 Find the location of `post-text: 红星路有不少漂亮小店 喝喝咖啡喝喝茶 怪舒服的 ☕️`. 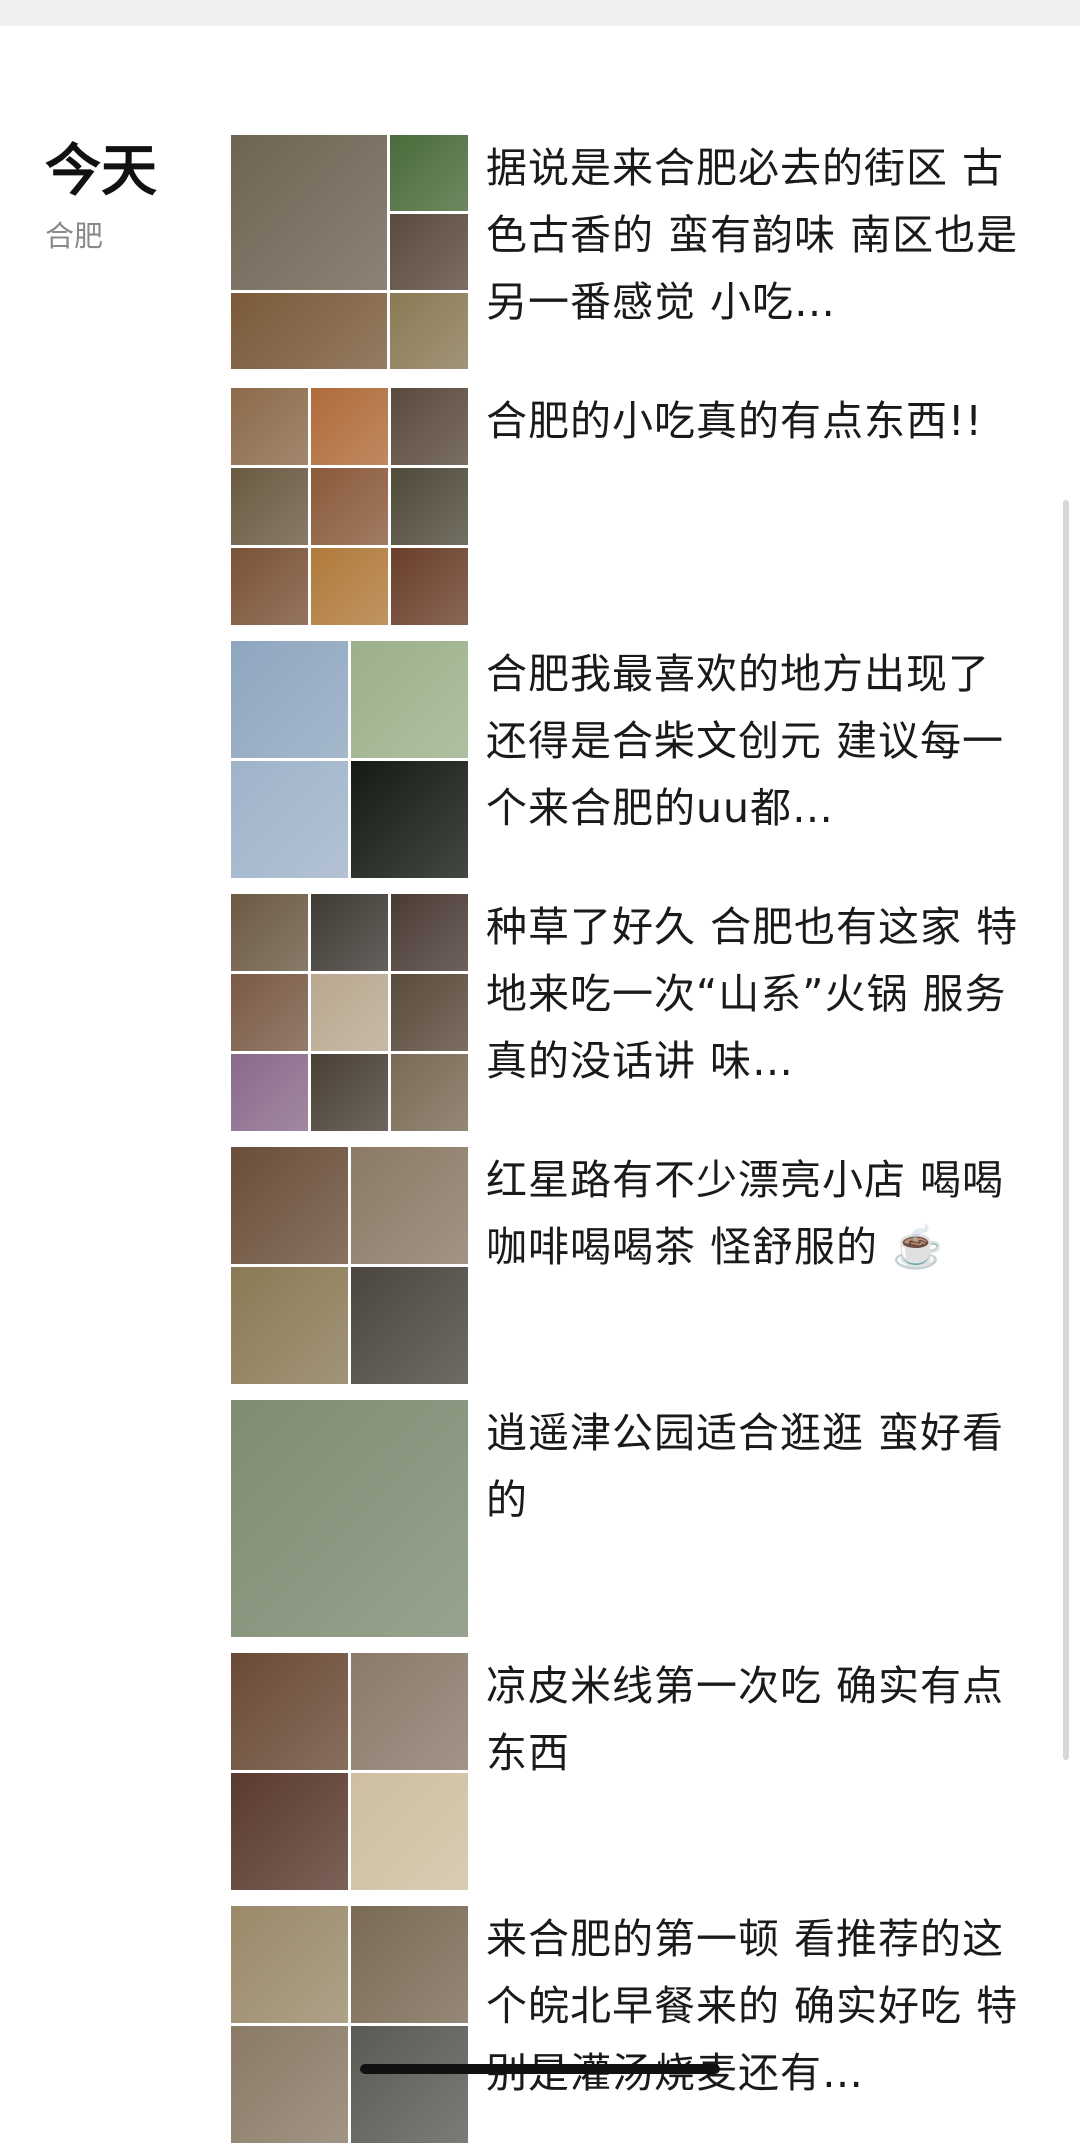

post-text: 红星路有不少漂亮小店 喝喝咖啡喝喝茶 怪舒服的 ☕️ is located at coordinates (745, 1213).